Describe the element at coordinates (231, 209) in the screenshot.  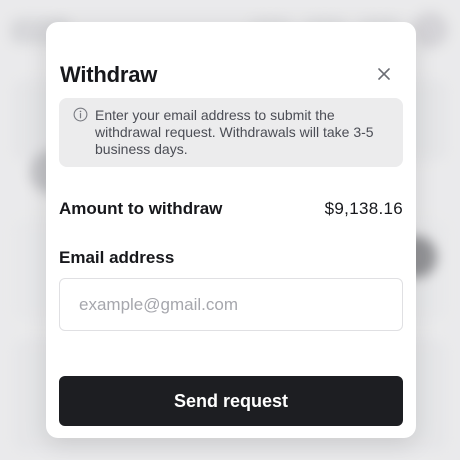
I see `amount-row: Amount to withdraw $9,138.16` at that location.